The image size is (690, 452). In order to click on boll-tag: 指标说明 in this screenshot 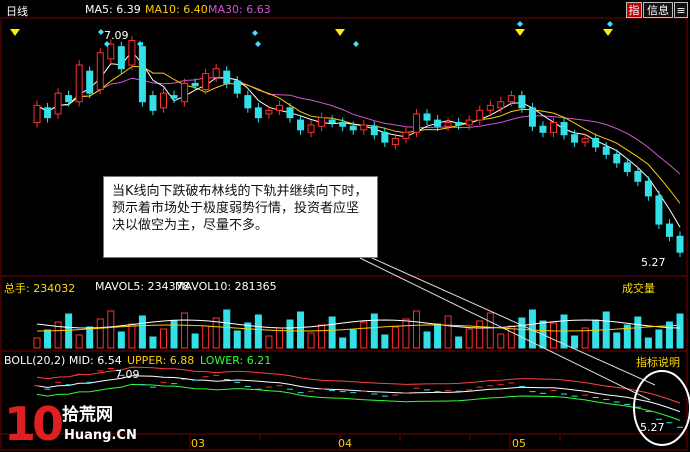, I will do `click(658, 362)`.